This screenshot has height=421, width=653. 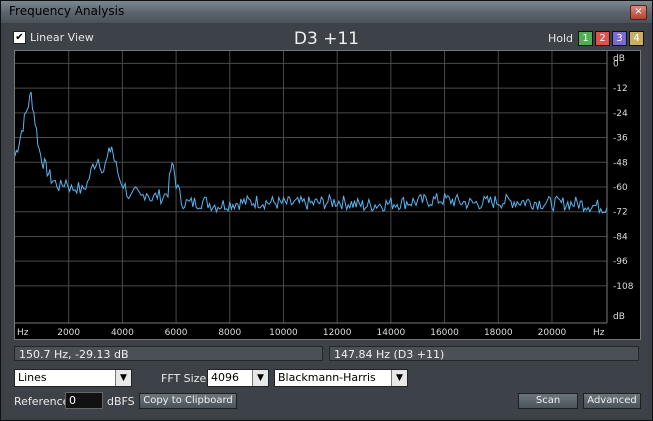 I want to click on hold-group: Hold 1 2 3 4, so click(x=596, y=38).